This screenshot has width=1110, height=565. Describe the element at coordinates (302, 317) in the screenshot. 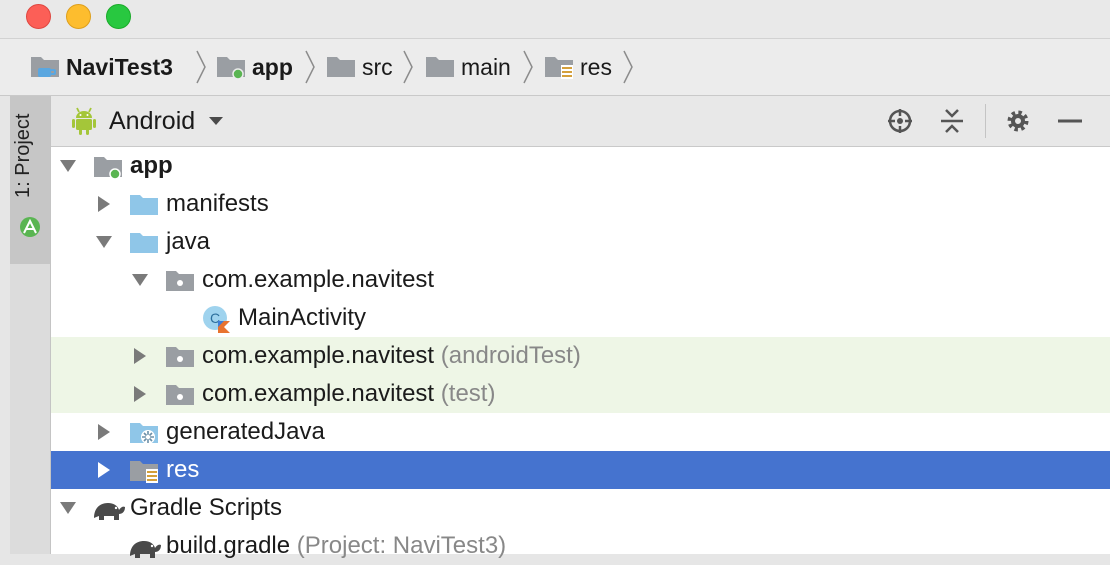

I see `tree-node-label: MainActivity` at that location.